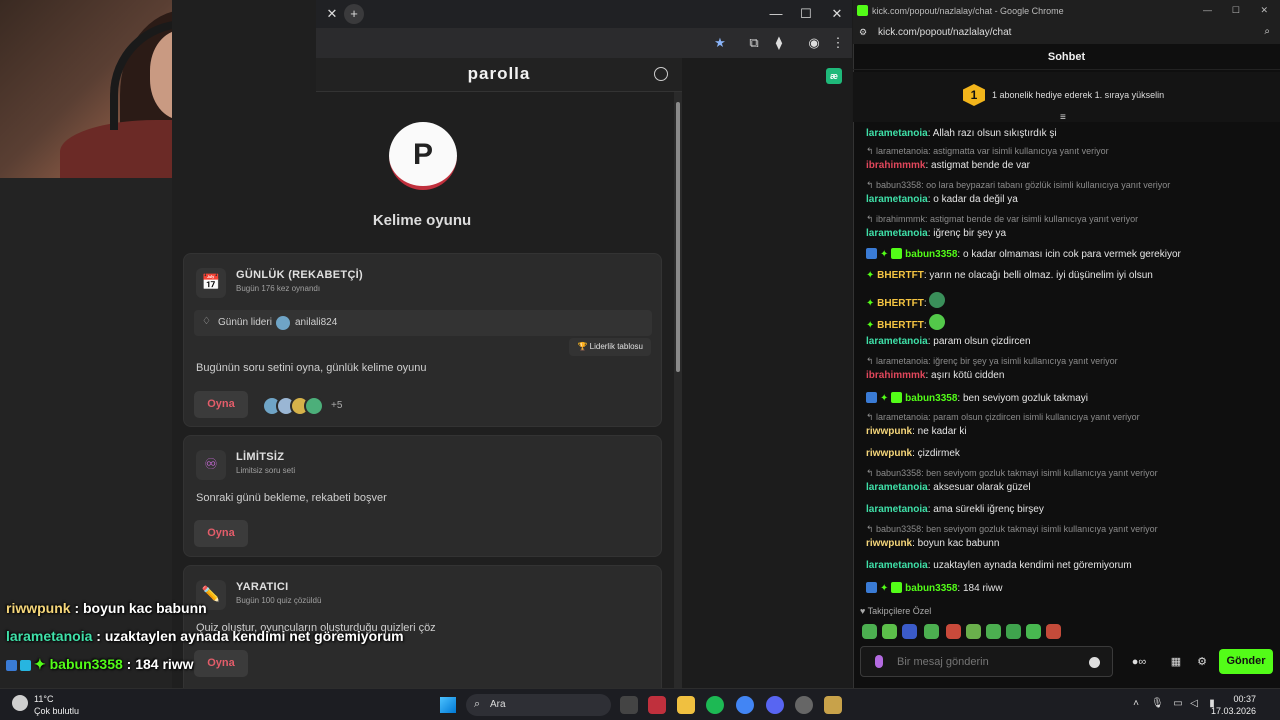 This screenshot has height=720, width=1280. Describe the element at coordinates (20, 703) in the screenshot. I see `weather-cloud-icon` at that location.